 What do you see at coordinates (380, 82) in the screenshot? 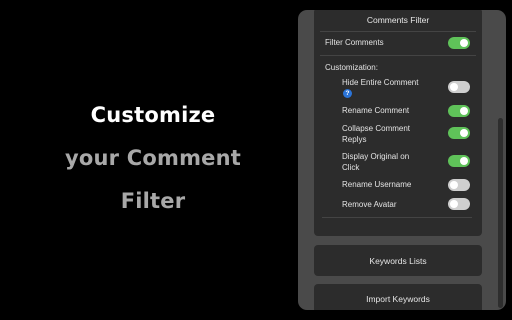
I see `hide-entire-comment-label: Hide Entire Comment` at bounding box center [380, 82].